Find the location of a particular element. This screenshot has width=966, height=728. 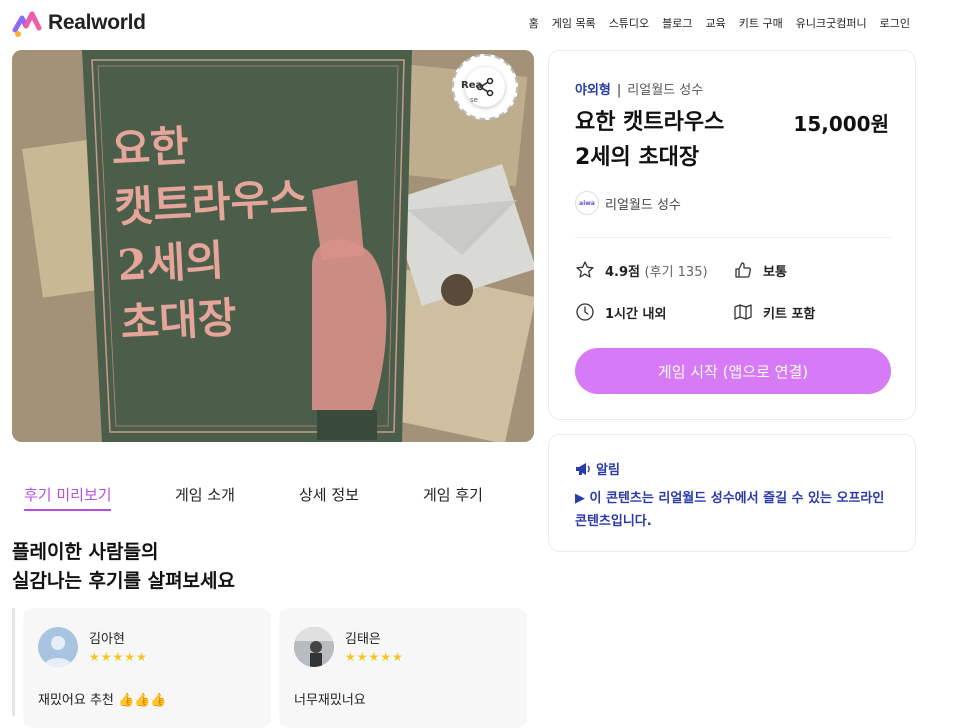

game-title-line: 2세의 초대장 is located at coordinates (637, 157).